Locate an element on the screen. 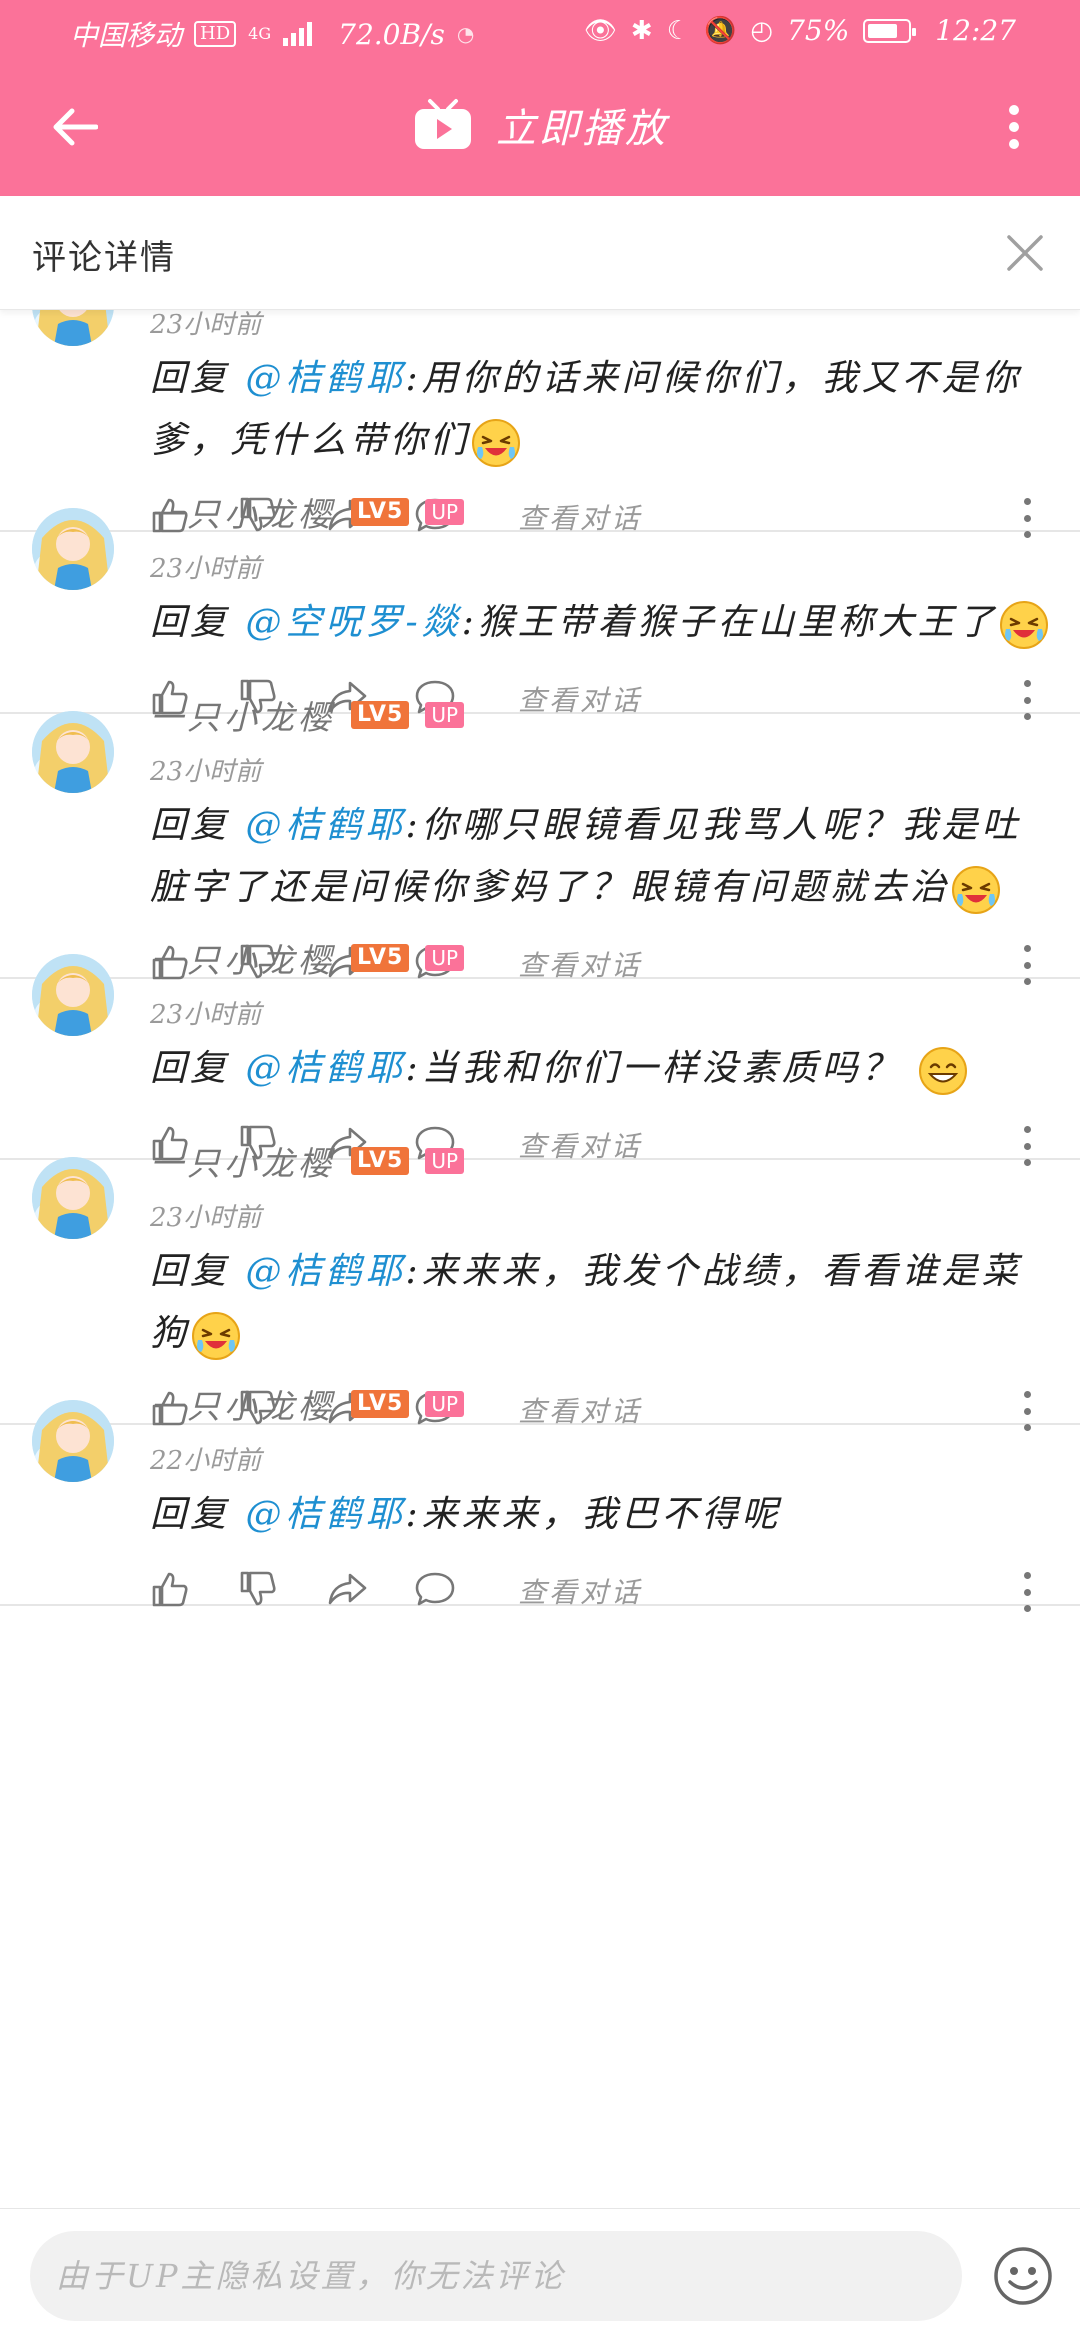 The image size is (1080, 2340). comment-input is located at coordinates (496, 2276).